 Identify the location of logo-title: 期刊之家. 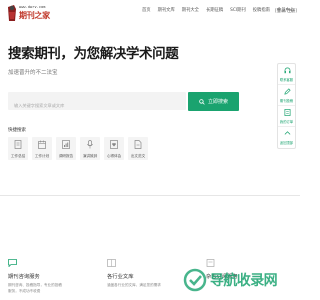
(34, 15).